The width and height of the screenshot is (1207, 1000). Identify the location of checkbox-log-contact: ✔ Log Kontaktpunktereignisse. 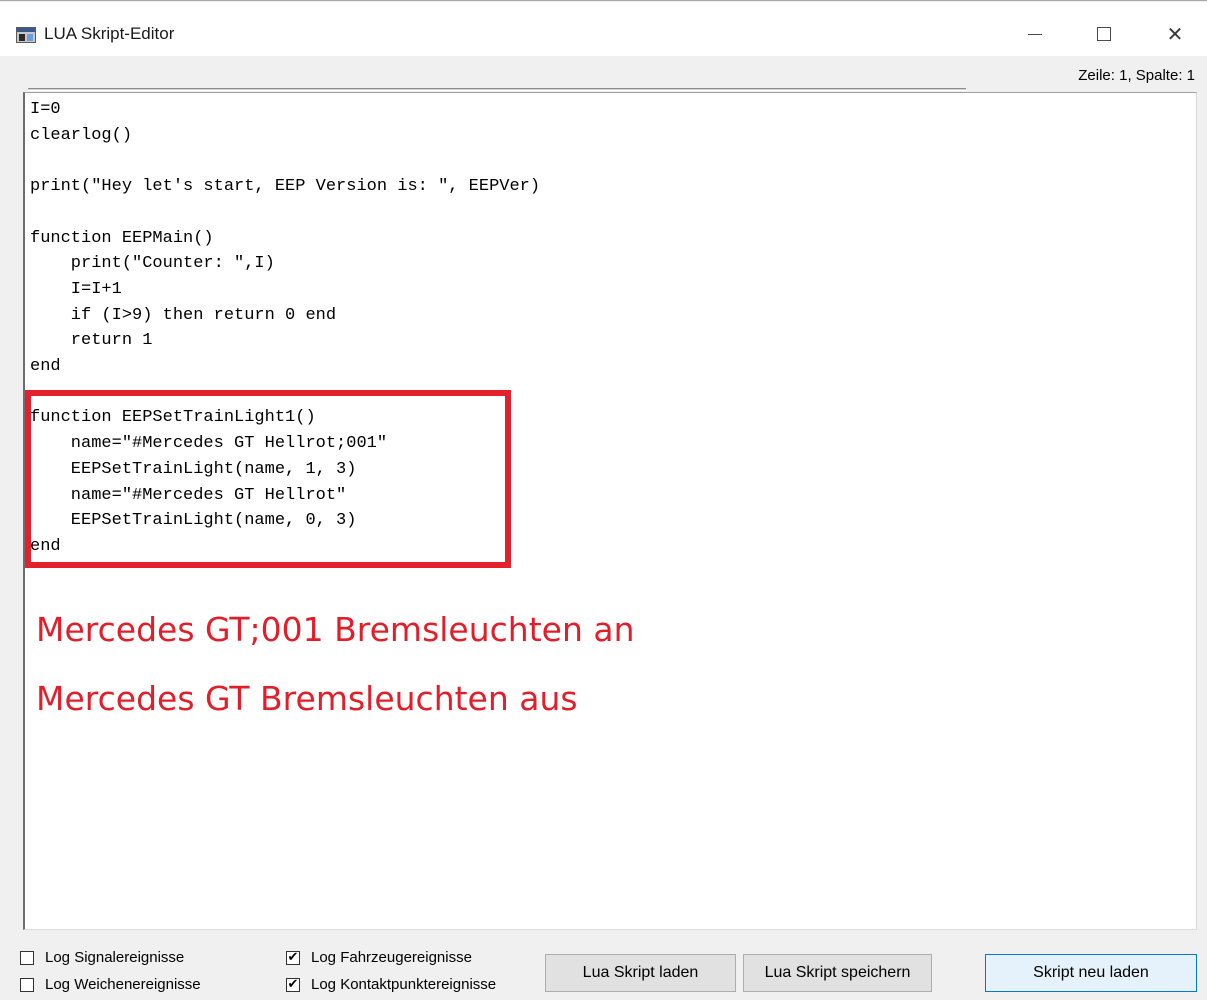
(391, 984).